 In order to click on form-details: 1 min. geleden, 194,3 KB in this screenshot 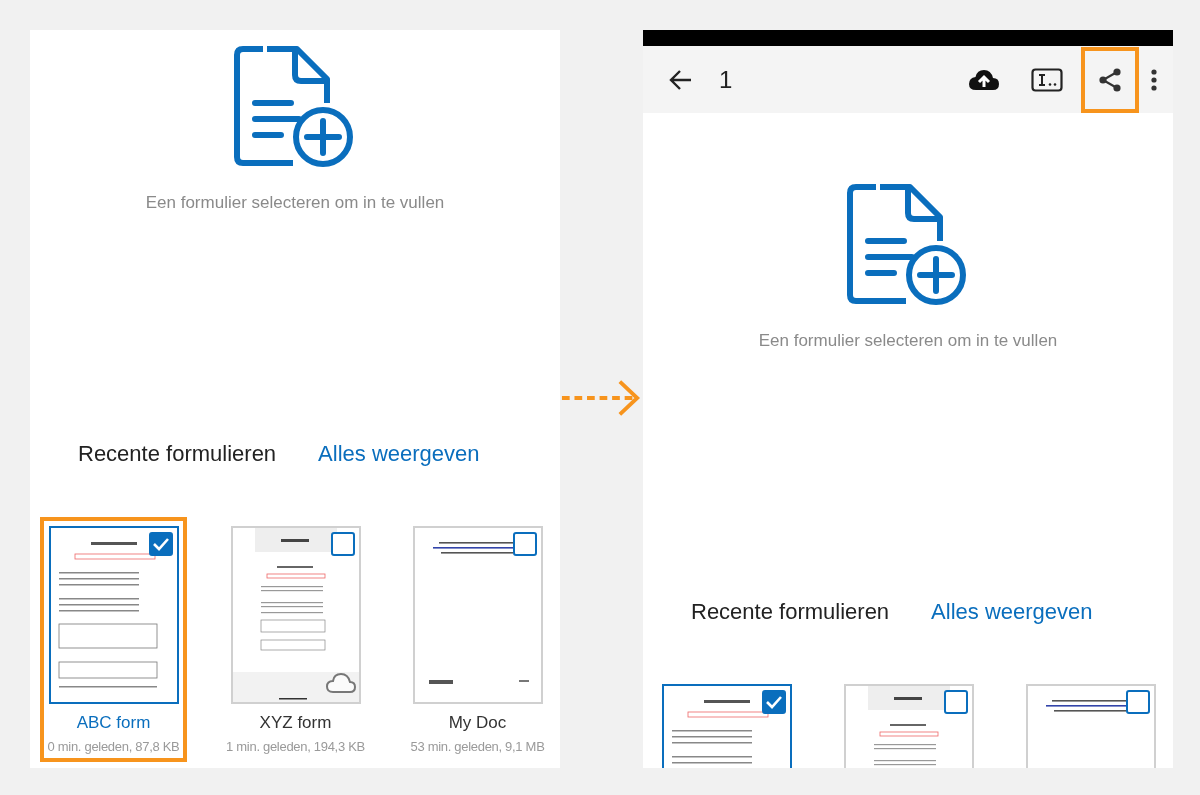, I will do `click(295, 746)`.